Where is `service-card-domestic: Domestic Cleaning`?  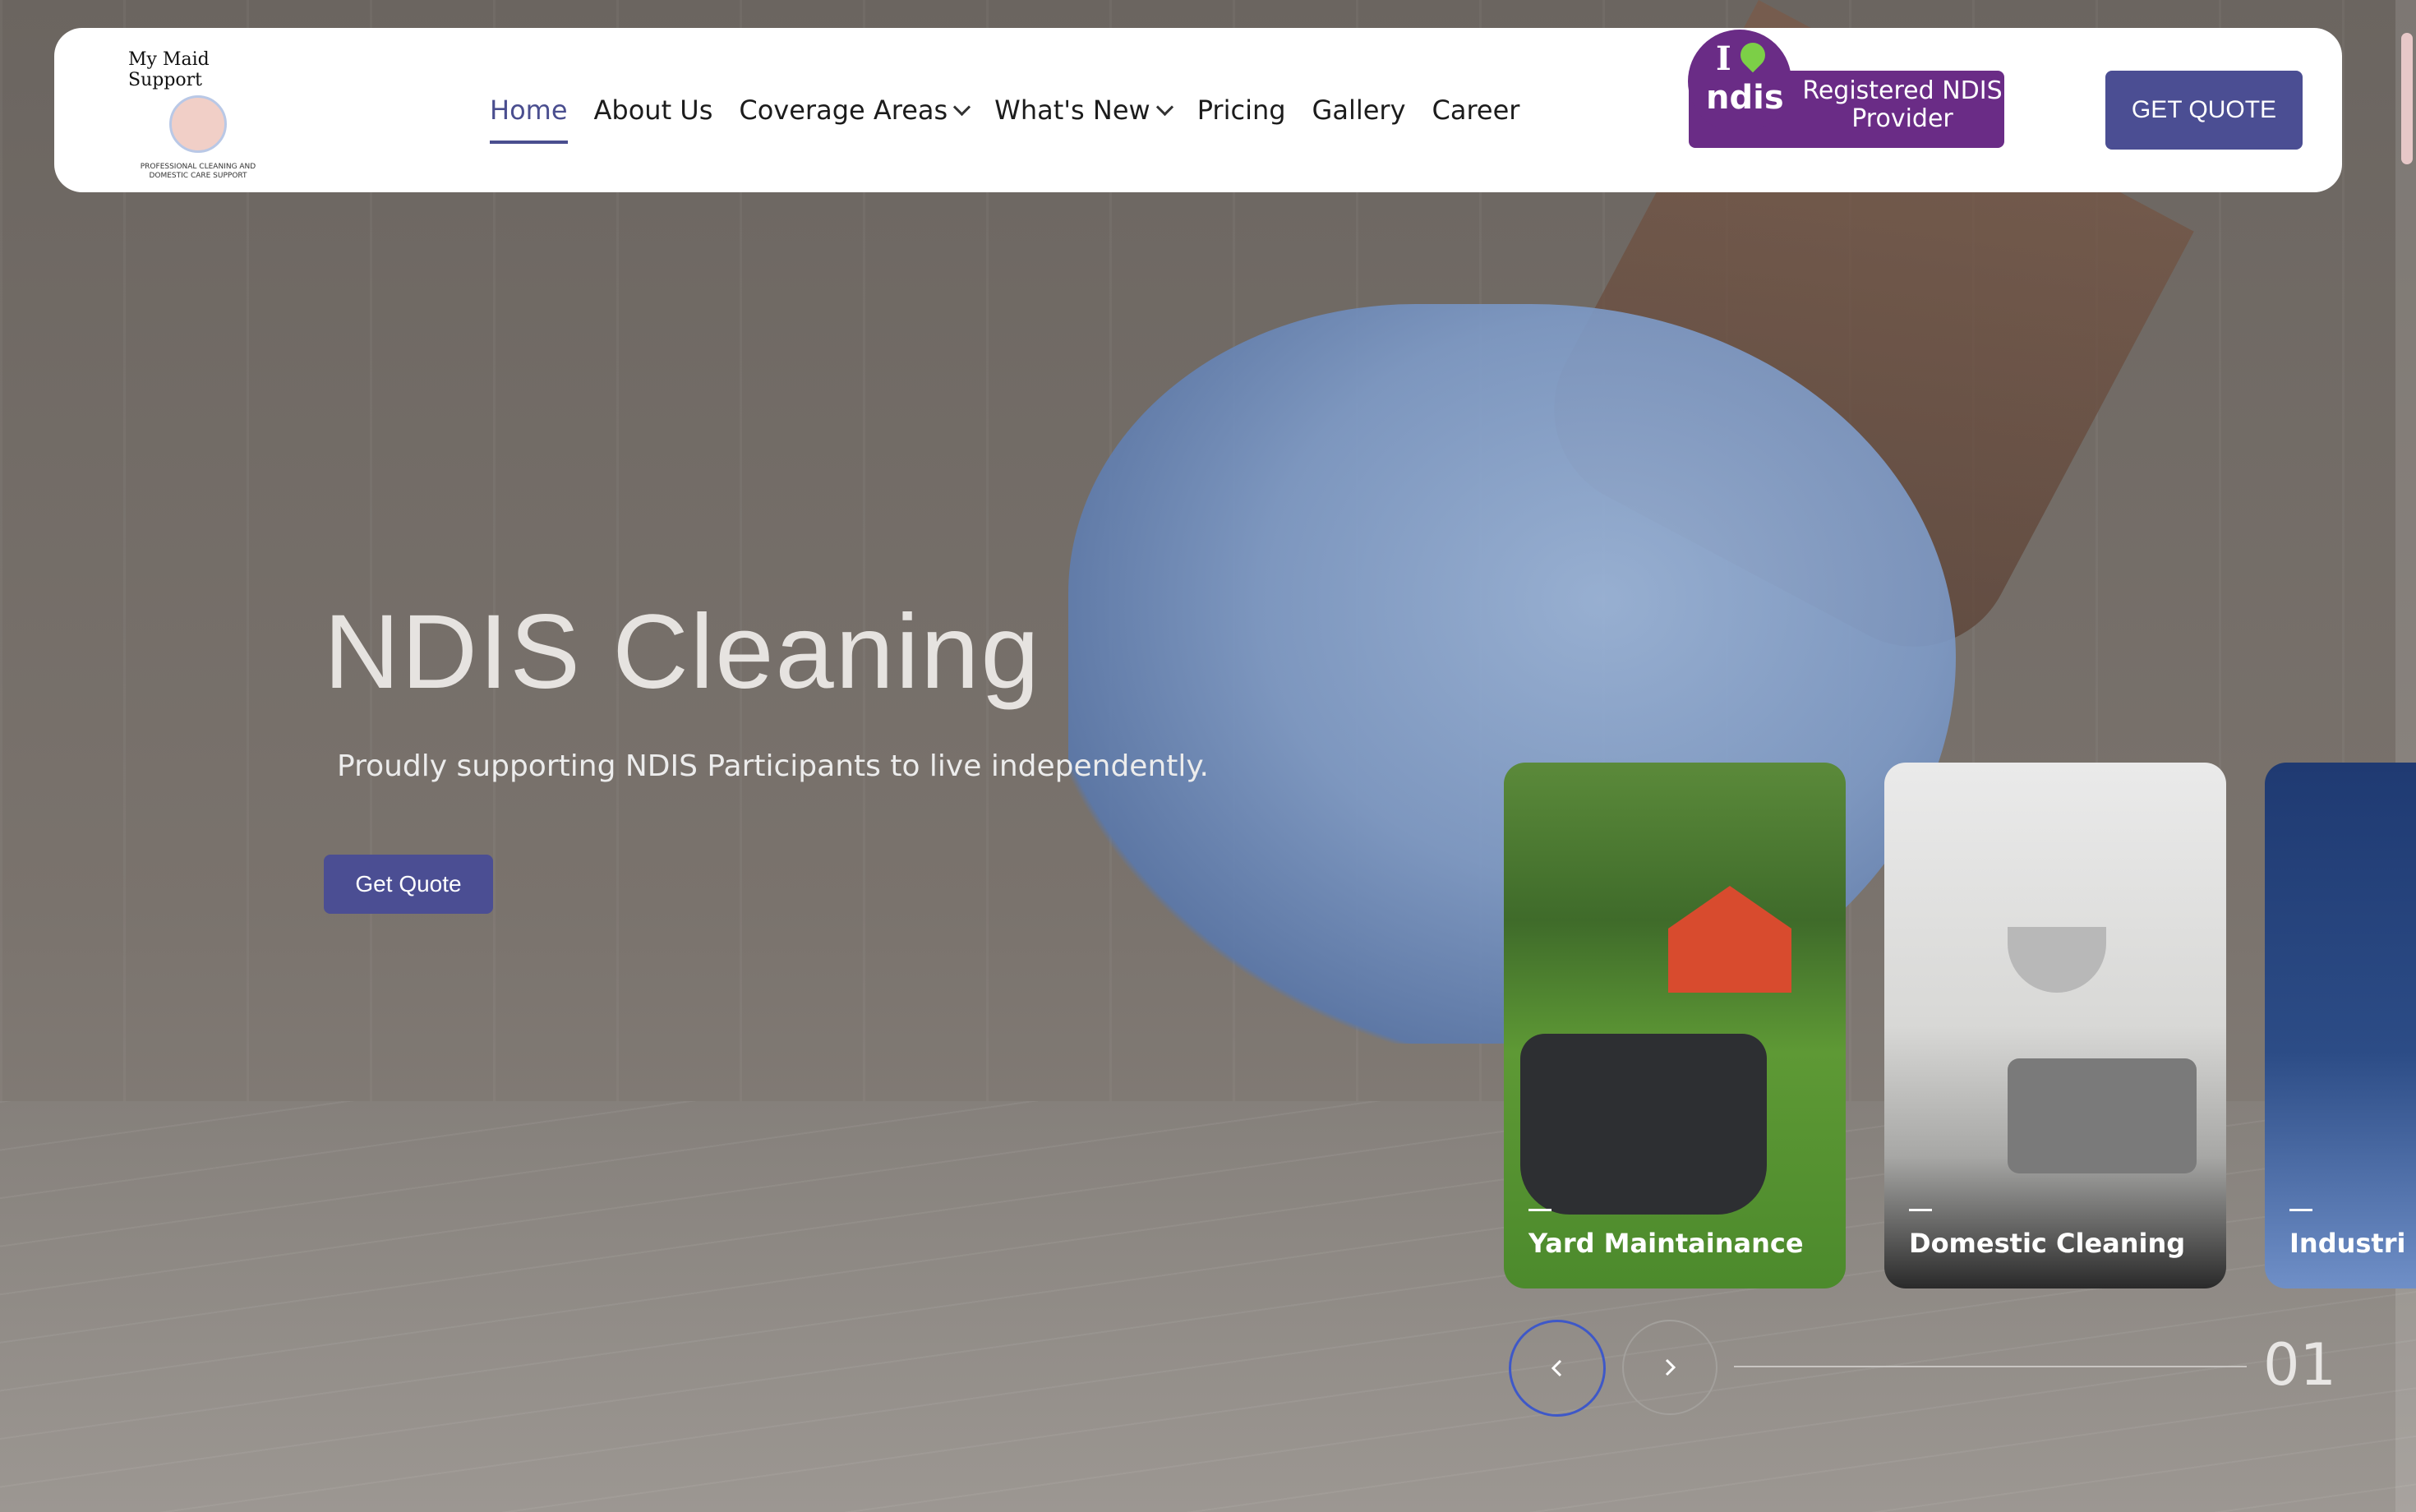
service-card-domestic: Domestic Cleaning is located at coordinates (2055, 1025).